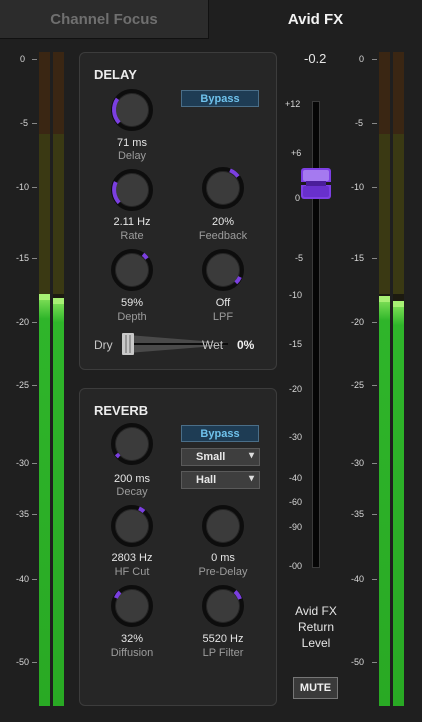 The image size is (422, 722). Describe the element at coordinates (223, 188) in the screenshot. I see `feedback-knob` at that location.